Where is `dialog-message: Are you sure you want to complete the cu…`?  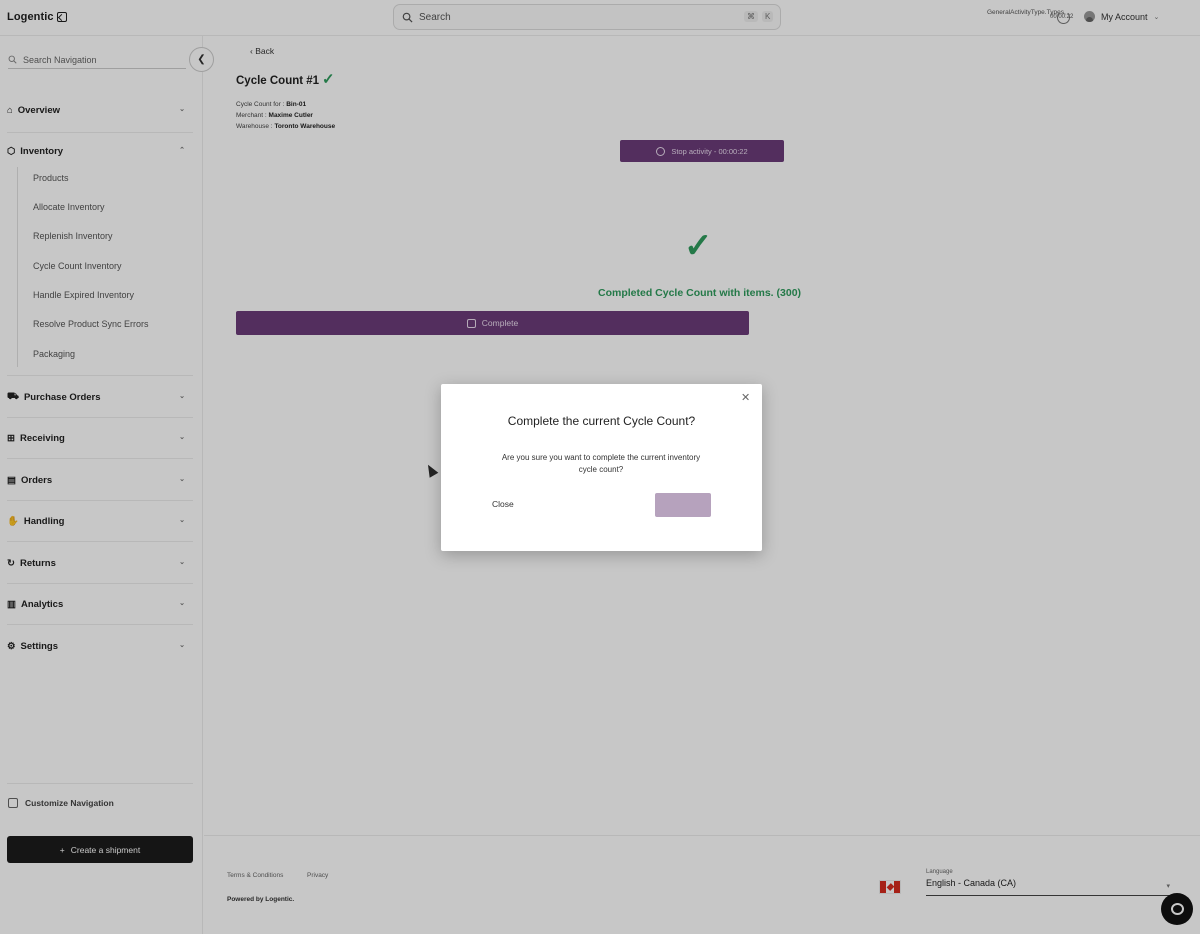 dialog-message: Are you sure you want to complete the cu… is located at coordinates (601, 463).